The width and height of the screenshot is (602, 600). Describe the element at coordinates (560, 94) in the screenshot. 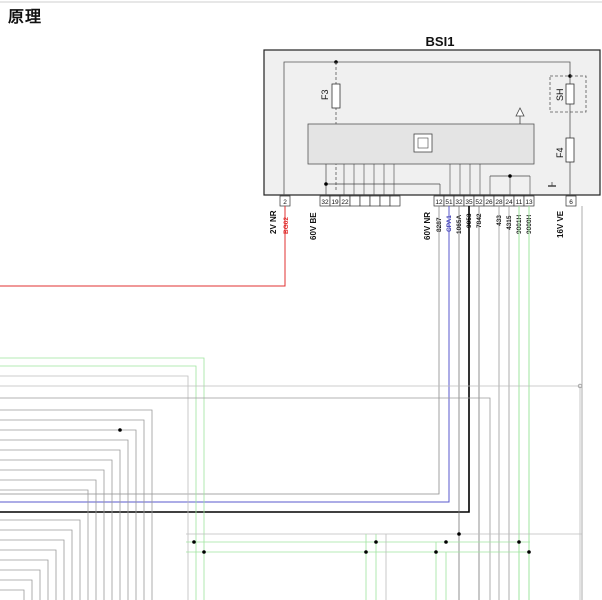

I see `shunt-label: SH` at that location.